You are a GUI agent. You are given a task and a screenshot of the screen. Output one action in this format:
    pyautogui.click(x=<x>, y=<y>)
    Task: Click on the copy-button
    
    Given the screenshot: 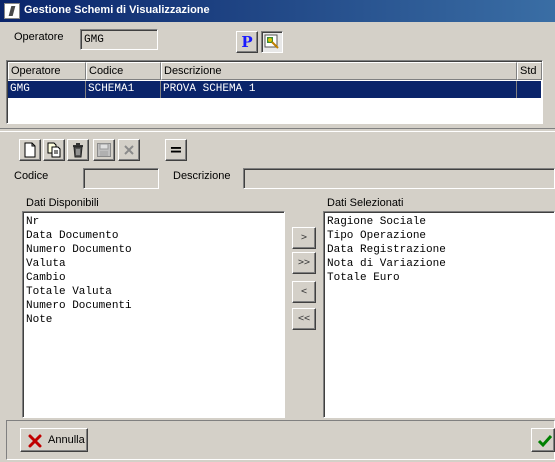 What is the action you would take?
    pyautogui.click(x=54, y=150)
    